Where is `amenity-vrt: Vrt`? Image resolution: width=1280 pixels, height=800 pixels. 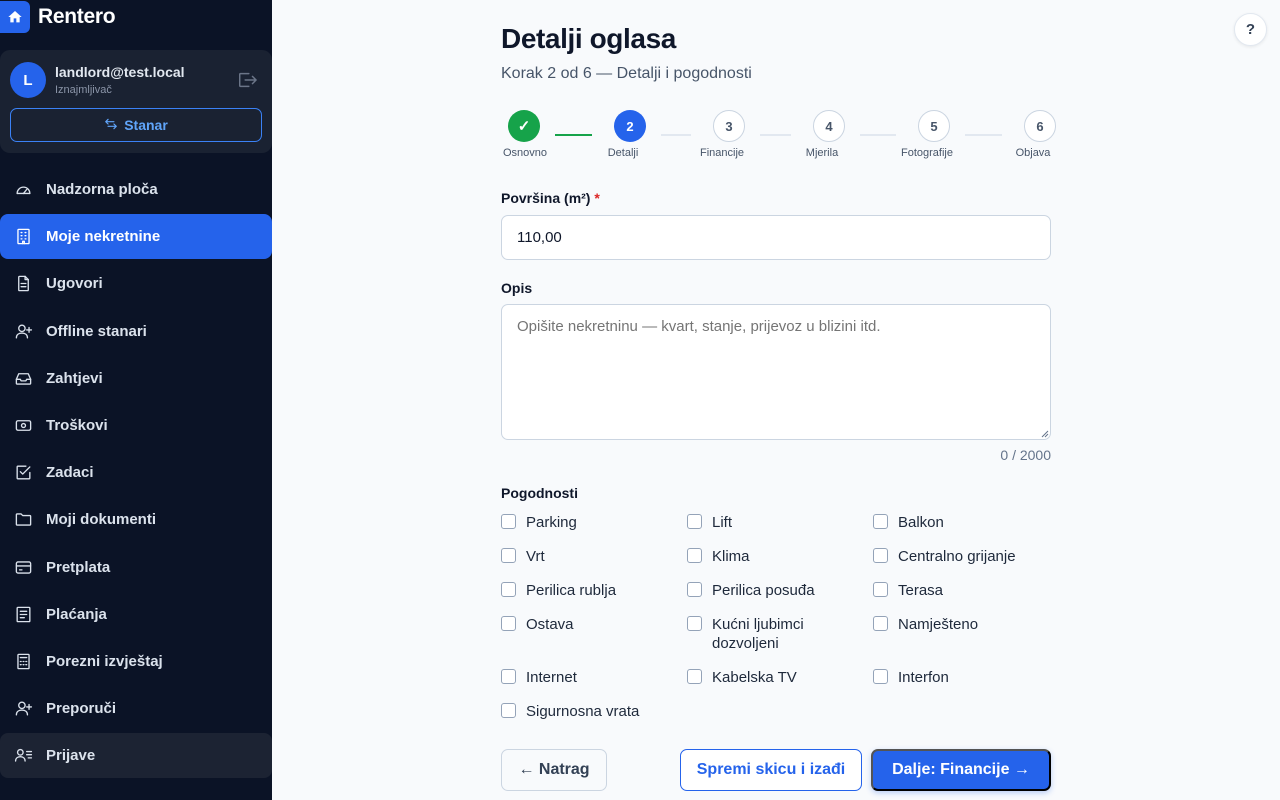 amenity-vrt: Vrt is located at coordinates (586, 556).